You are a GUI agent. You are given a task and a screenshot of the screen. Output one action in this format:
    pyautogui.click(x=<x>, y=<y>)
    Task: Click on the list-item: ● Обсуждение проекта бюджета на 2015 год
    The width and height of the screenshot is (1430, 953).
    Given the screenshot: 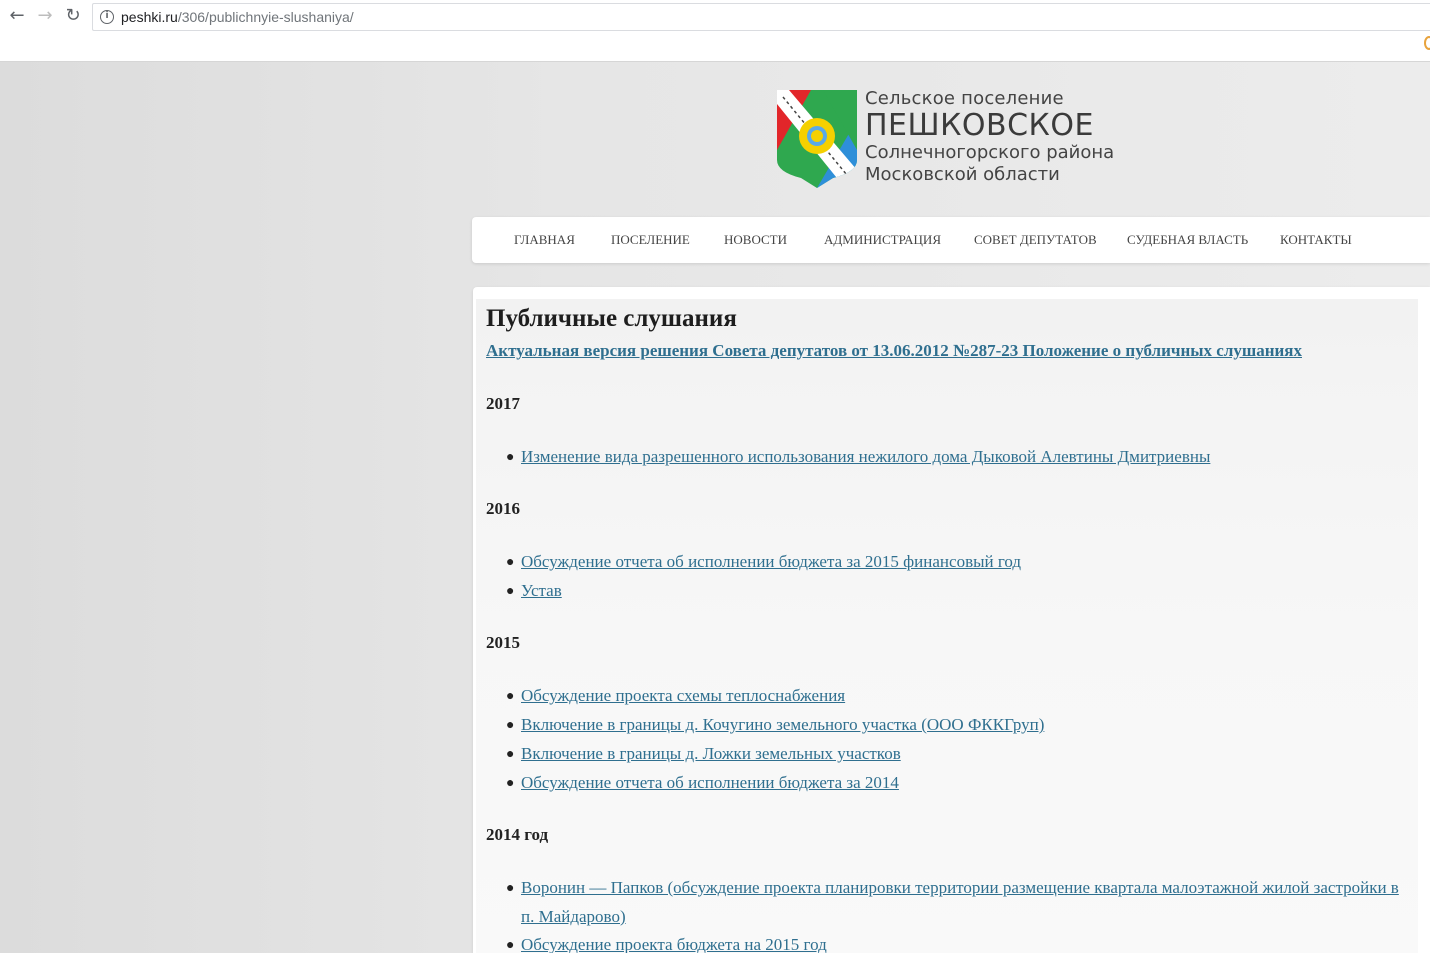 What is the action you would take?
    pyautogui.click(x=666, y=944)
    